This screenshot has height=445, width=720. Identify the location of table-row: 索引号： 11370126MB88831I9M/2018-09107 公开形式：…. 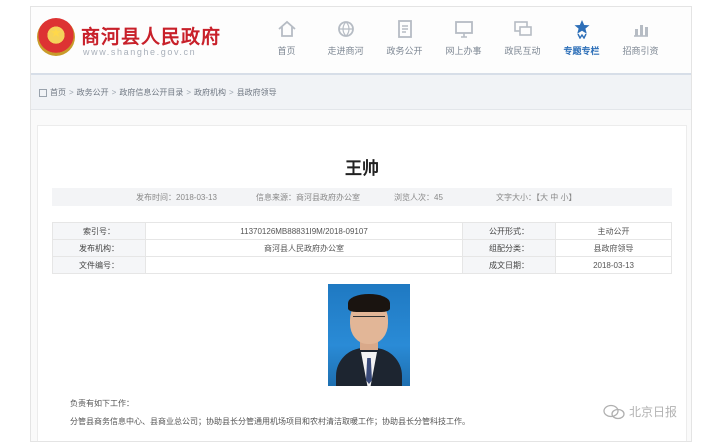
(362, 231).